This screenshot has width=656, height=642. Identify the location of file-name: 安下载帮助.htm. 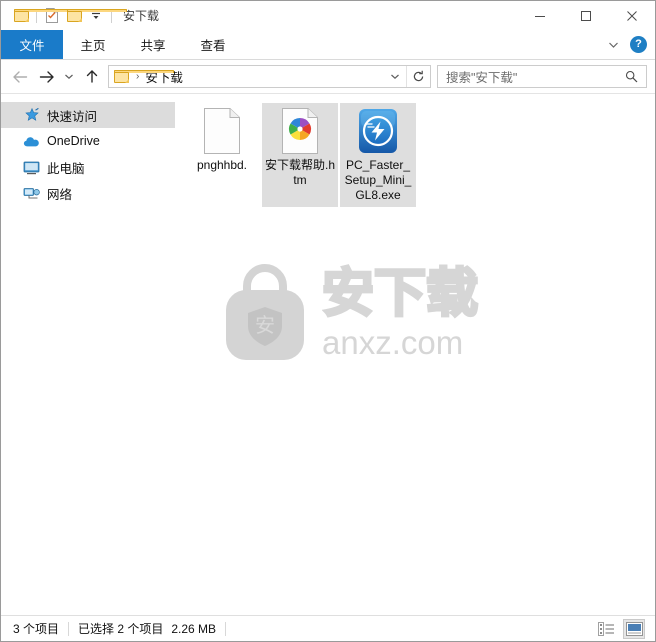
(299, 172).